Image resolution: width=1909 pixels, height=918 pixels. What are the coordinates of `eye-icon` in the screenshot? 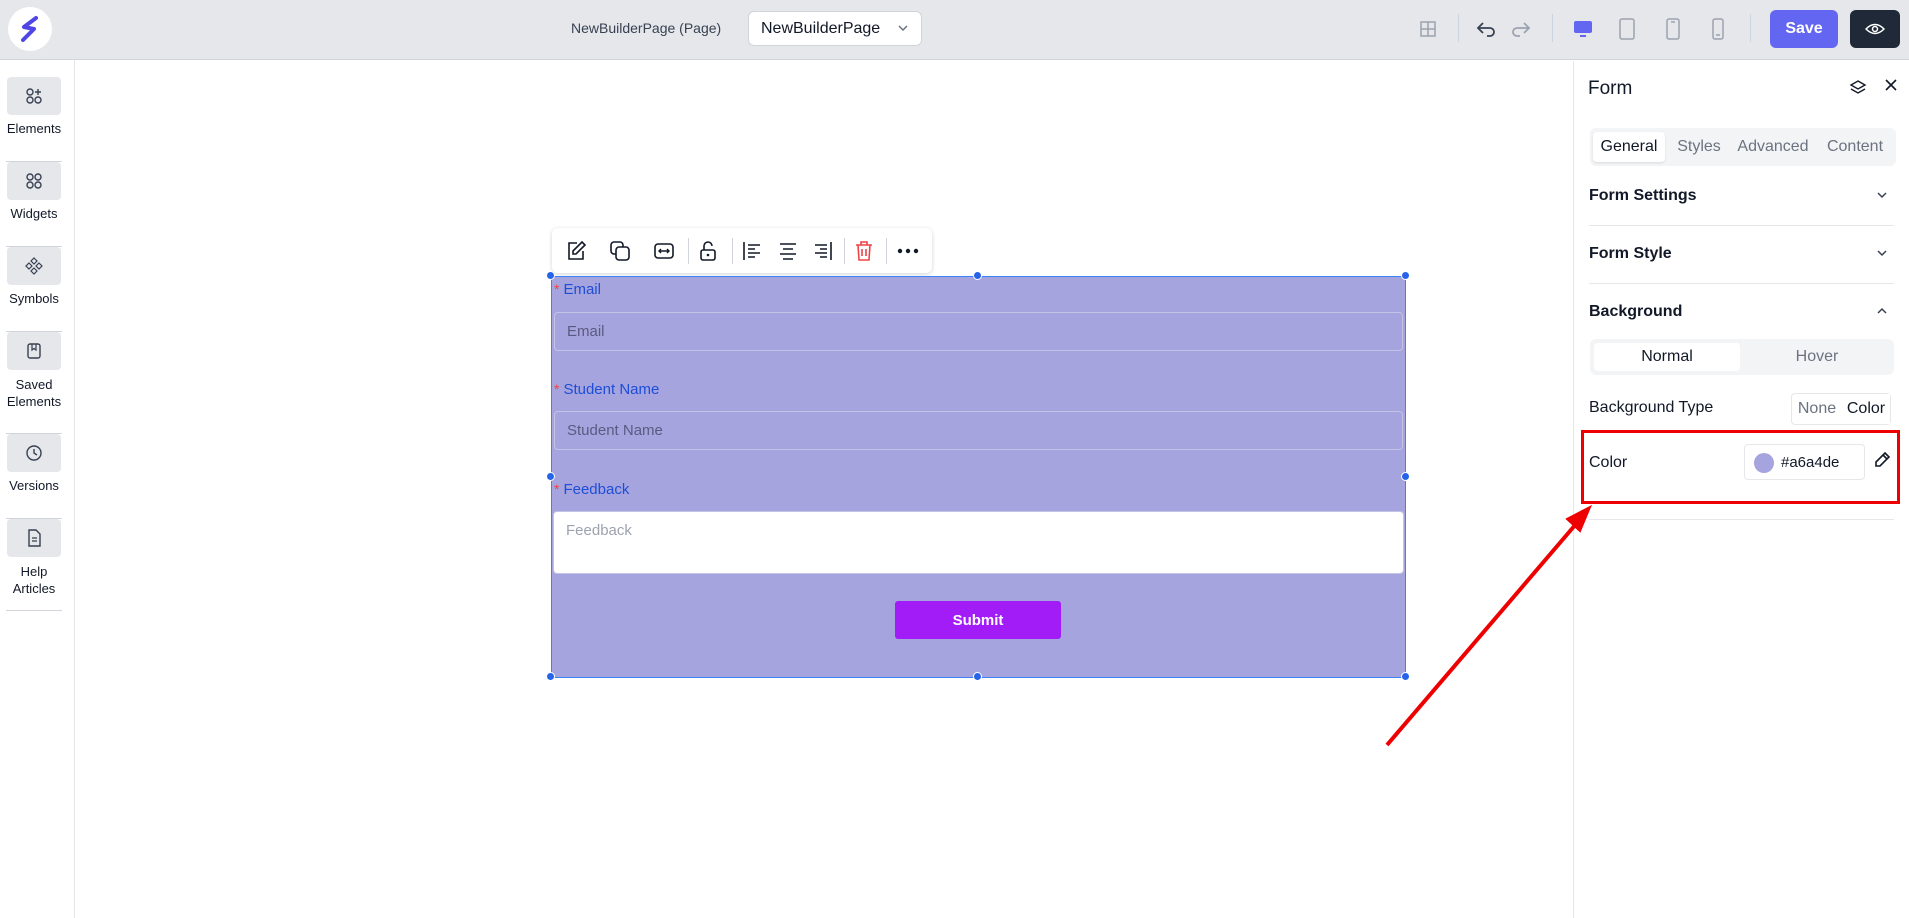 It's located at (1875, 29).